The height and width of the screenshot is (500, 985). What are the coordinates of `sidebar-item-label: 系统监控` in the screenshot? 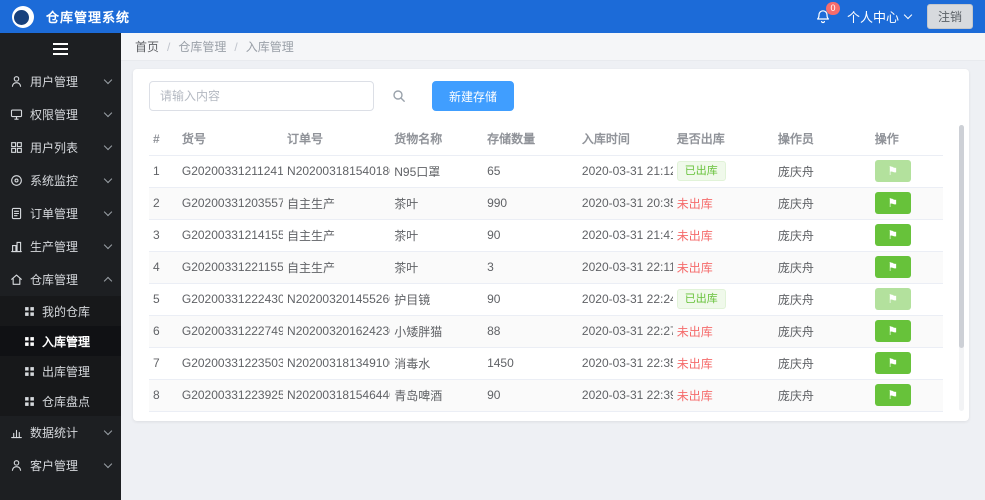 It's located at (54, 181).